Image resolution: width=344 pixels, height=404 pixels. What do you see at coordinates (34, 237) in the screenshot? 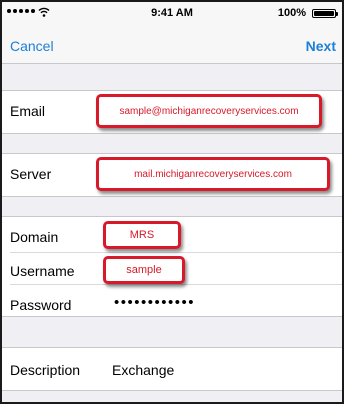
I see `domain-label: Domain` at bounding box center [34, 237].